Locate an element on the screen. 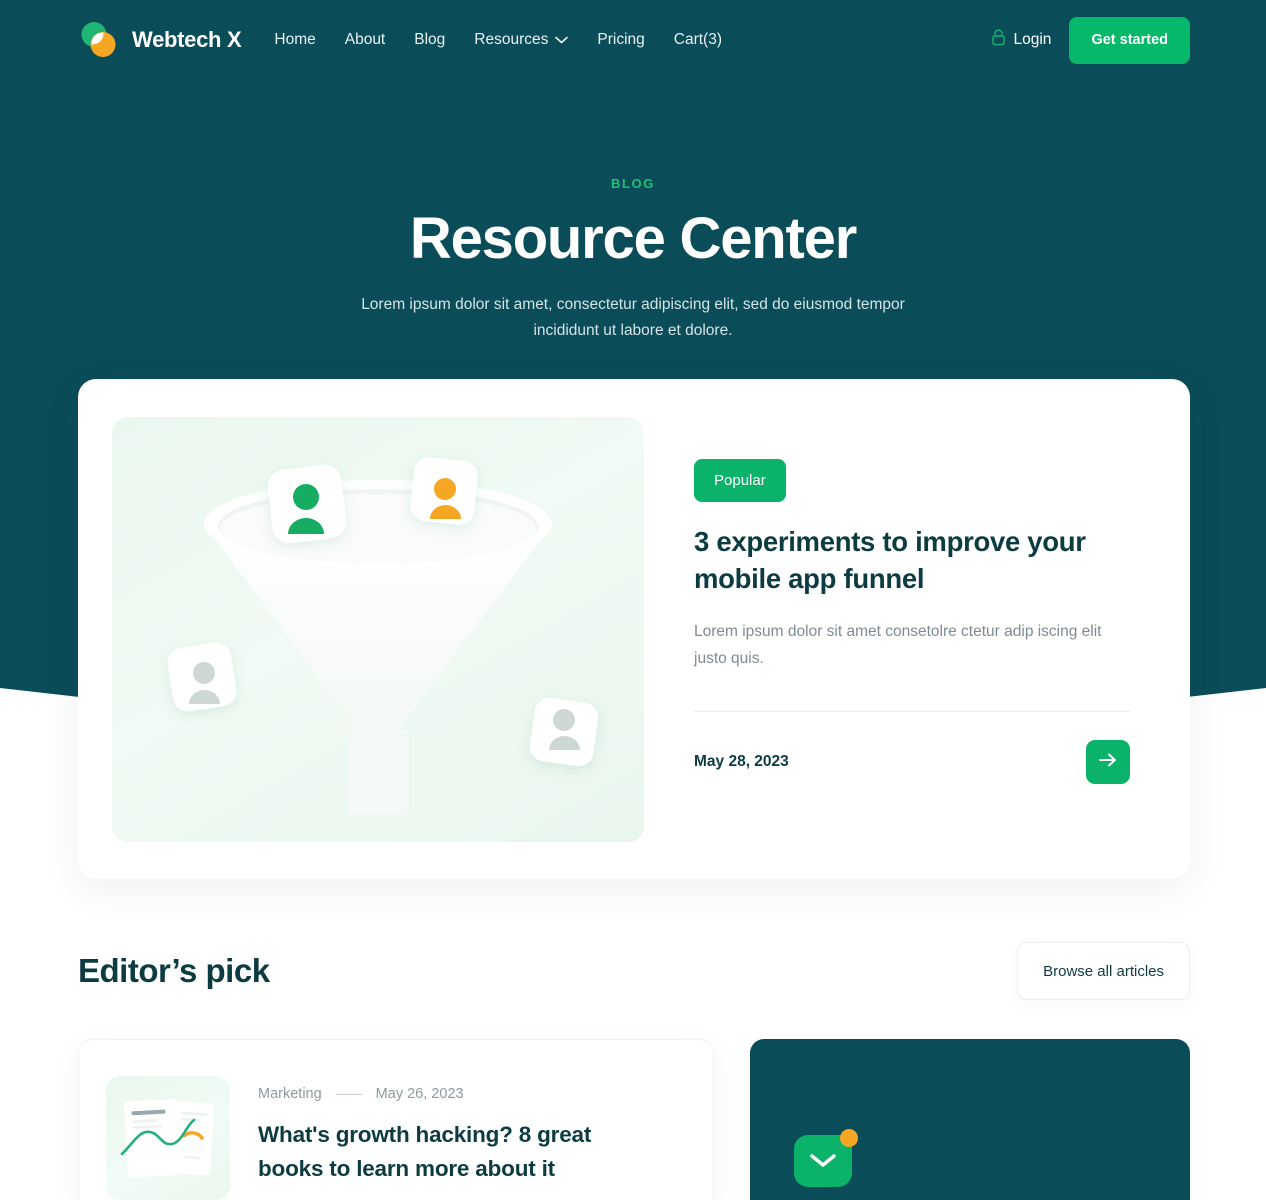 The width and height of the screenshot is (1266, 1200). documents-chart-illustration-icon is located at coordinates (168, 1138).